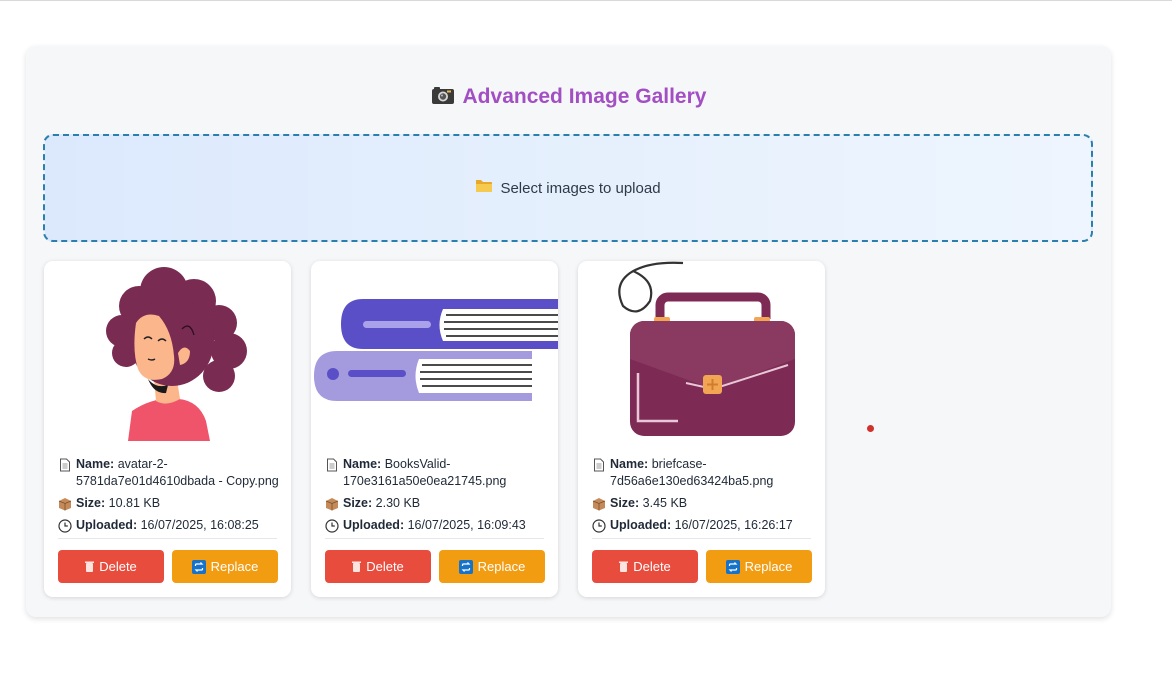  What do you see at coordinates (733, 525) in the screenshot?
I see `upload-date: 16/07/2025, 16:26:17` at bounding box center [733, 525].